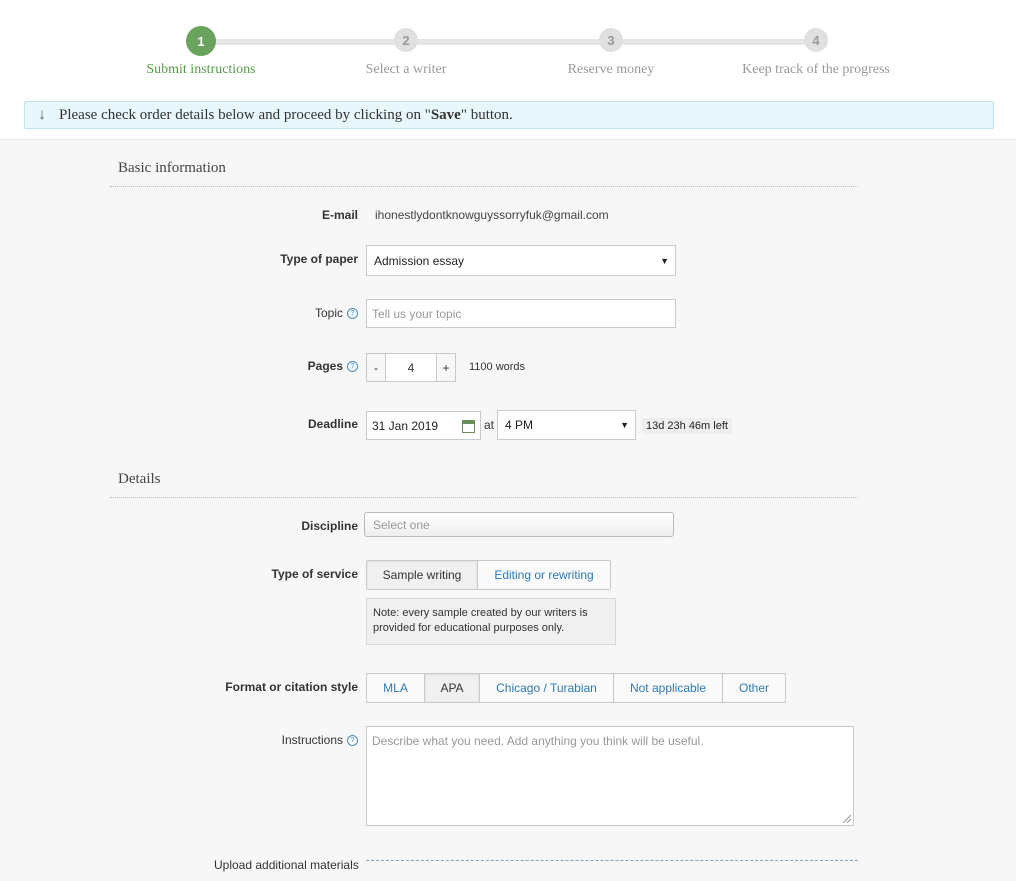 Image resolution: width=1016 pixels, height=881 pixels. Describe the element at coordinates (172, 168) in the screenshot. I see `basic-info-title: Basic information` at that location.